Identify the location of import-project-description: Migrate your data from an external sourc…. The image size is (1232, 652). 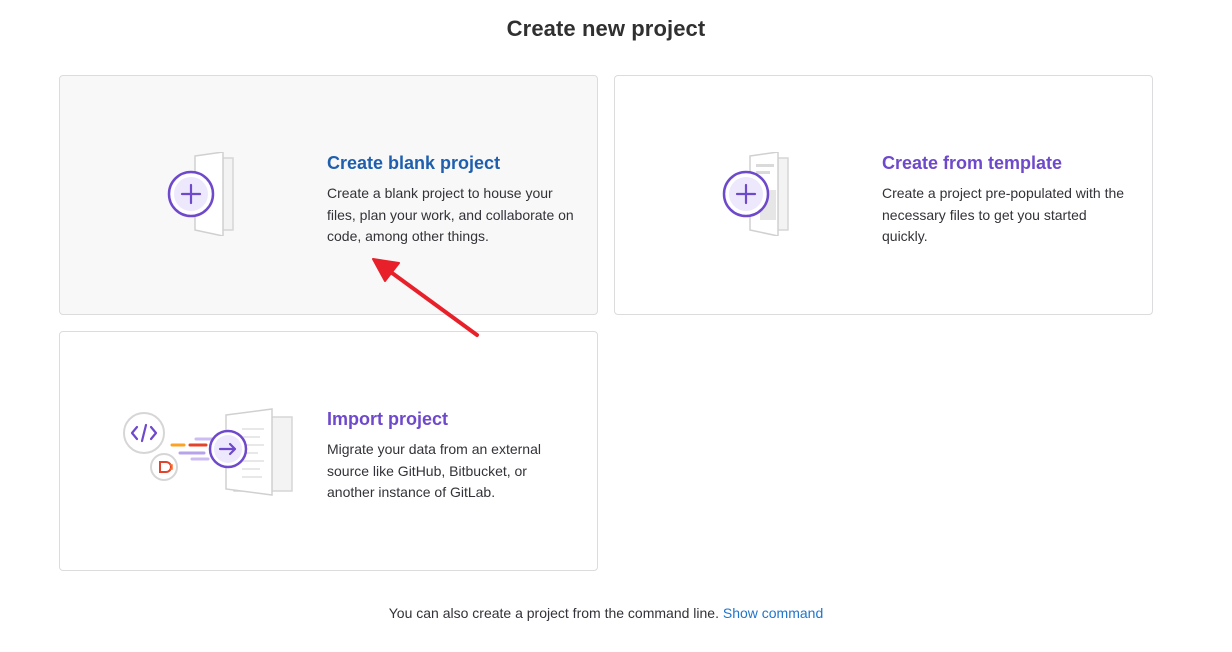
(434, 470).